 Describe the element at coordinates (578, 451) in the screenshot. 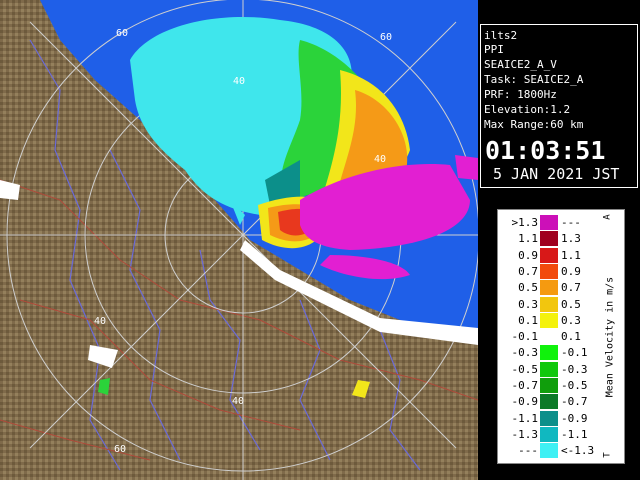

I see `legend-row-max: <-1.3` at that location.